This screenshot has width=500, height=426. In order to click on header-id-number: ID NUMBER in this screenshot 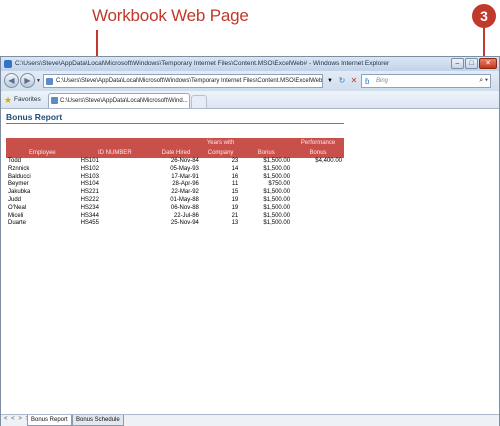, I will do `click(115, 153)`.